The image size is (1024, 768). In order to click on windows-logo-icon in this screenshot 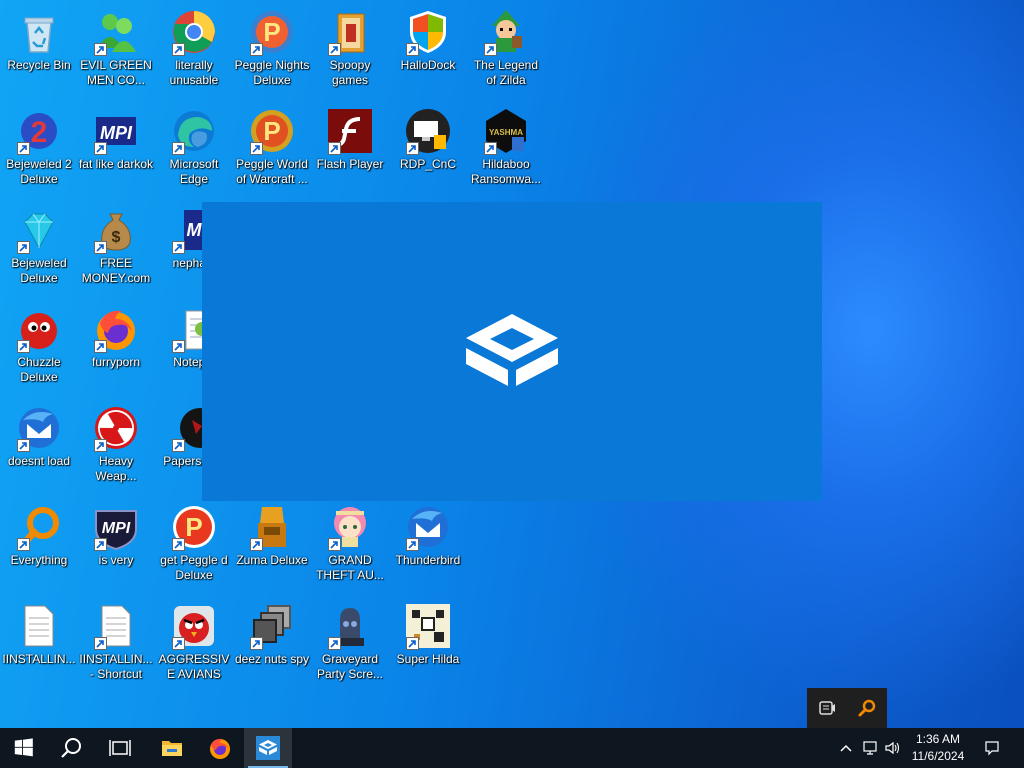, I will do `click(23, 747)`.